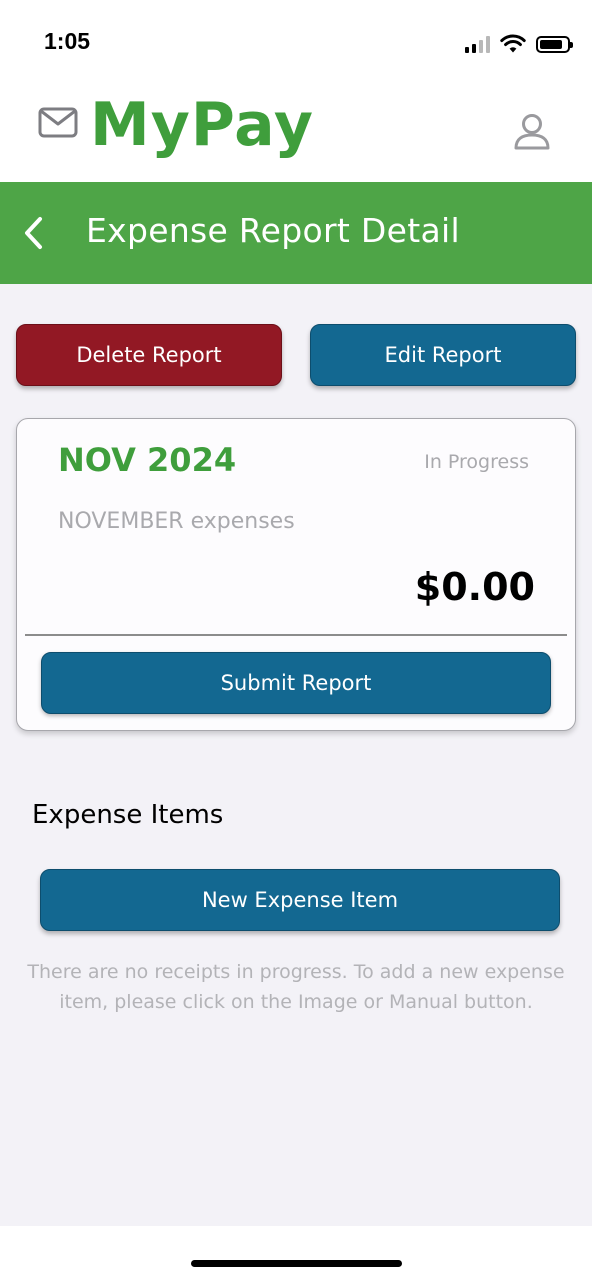 The image size is (592, 1280). What do you see at coordinates (296, 44) in the screenshot?
I see `status-bar: 1:05` at bounding box center [296, 44].